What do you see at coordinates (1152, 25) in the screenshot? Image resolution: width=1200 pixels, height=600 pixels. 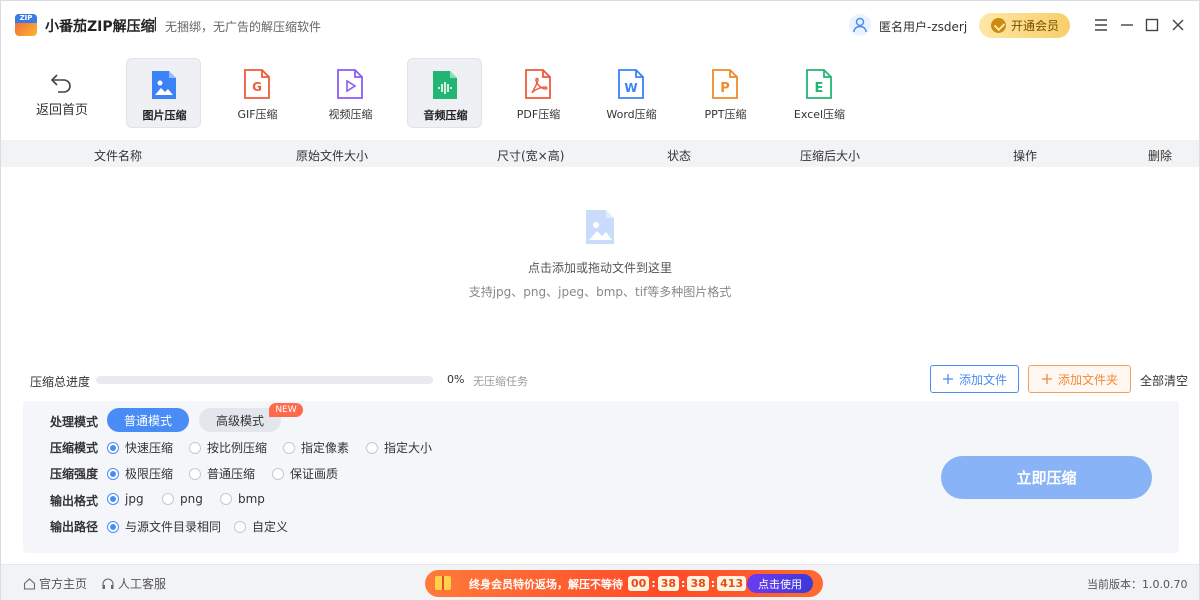 I see `maximize-icon` at bounding box center [1152, 25].